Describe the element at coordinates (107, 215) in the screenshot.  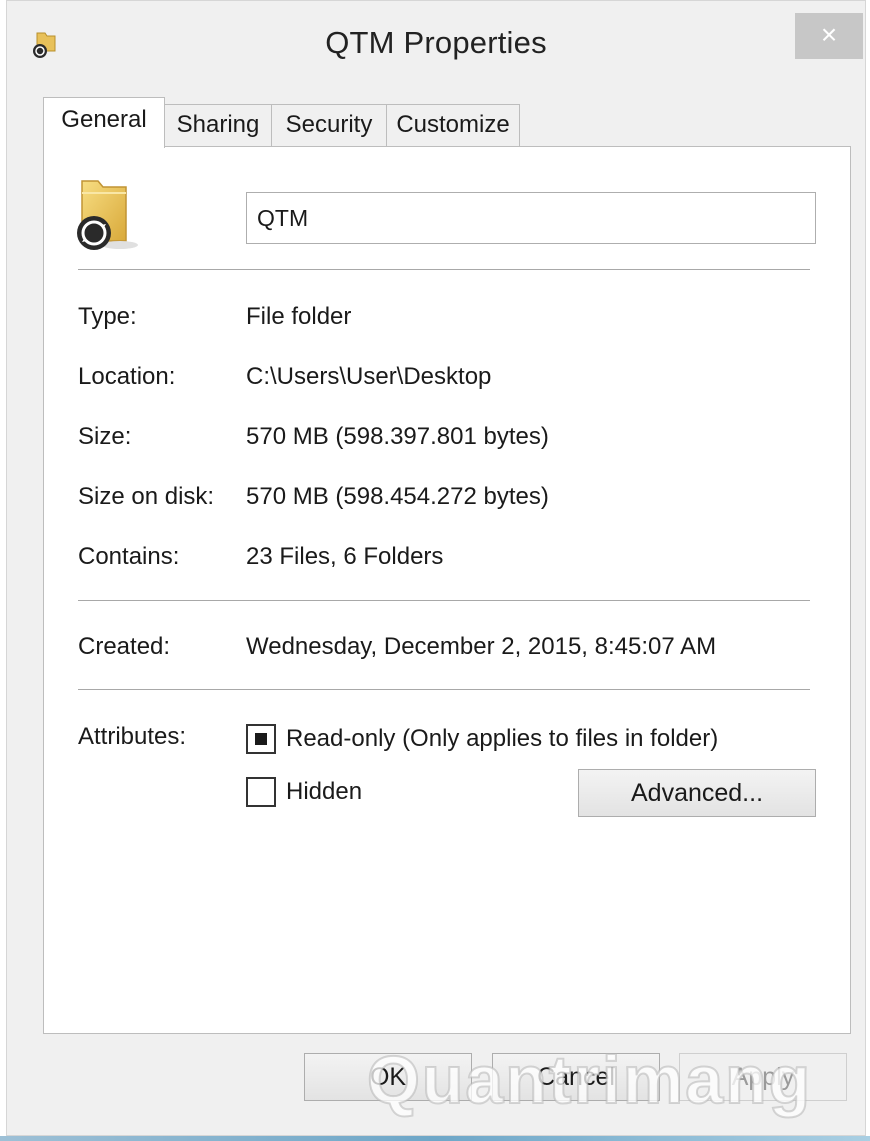
I see `folder-sync-icon` at that location.